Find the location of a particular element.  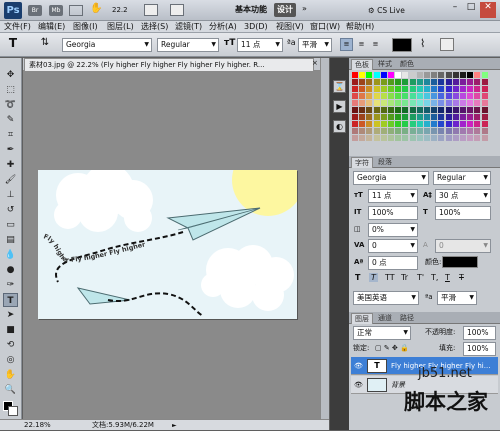

blur-tool-icon: 💧 is located at coordinates (10, 255).